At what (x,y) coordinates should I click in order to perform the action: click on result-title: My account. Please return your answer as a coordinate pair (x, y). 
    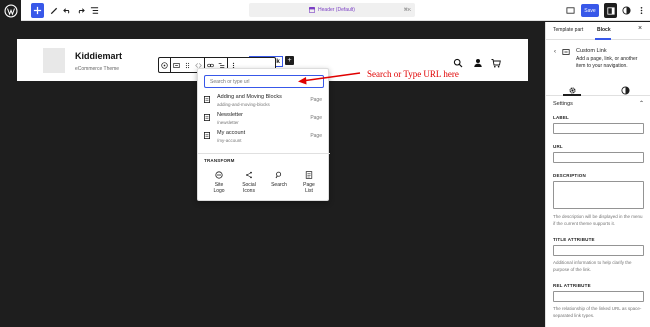
    Looking at the image, I should click on (231, 133).